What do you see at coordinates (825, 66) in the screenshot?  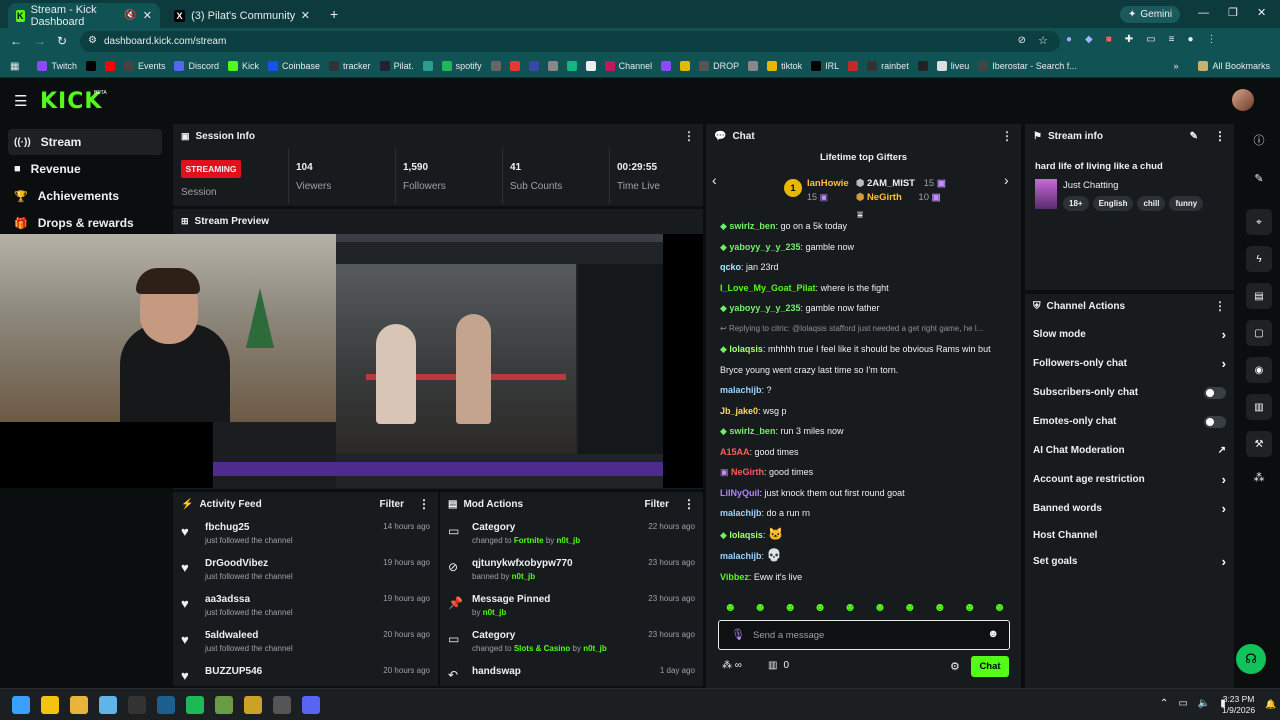 I see `bookmark-item: IRL` at bounding box center [825, 66].